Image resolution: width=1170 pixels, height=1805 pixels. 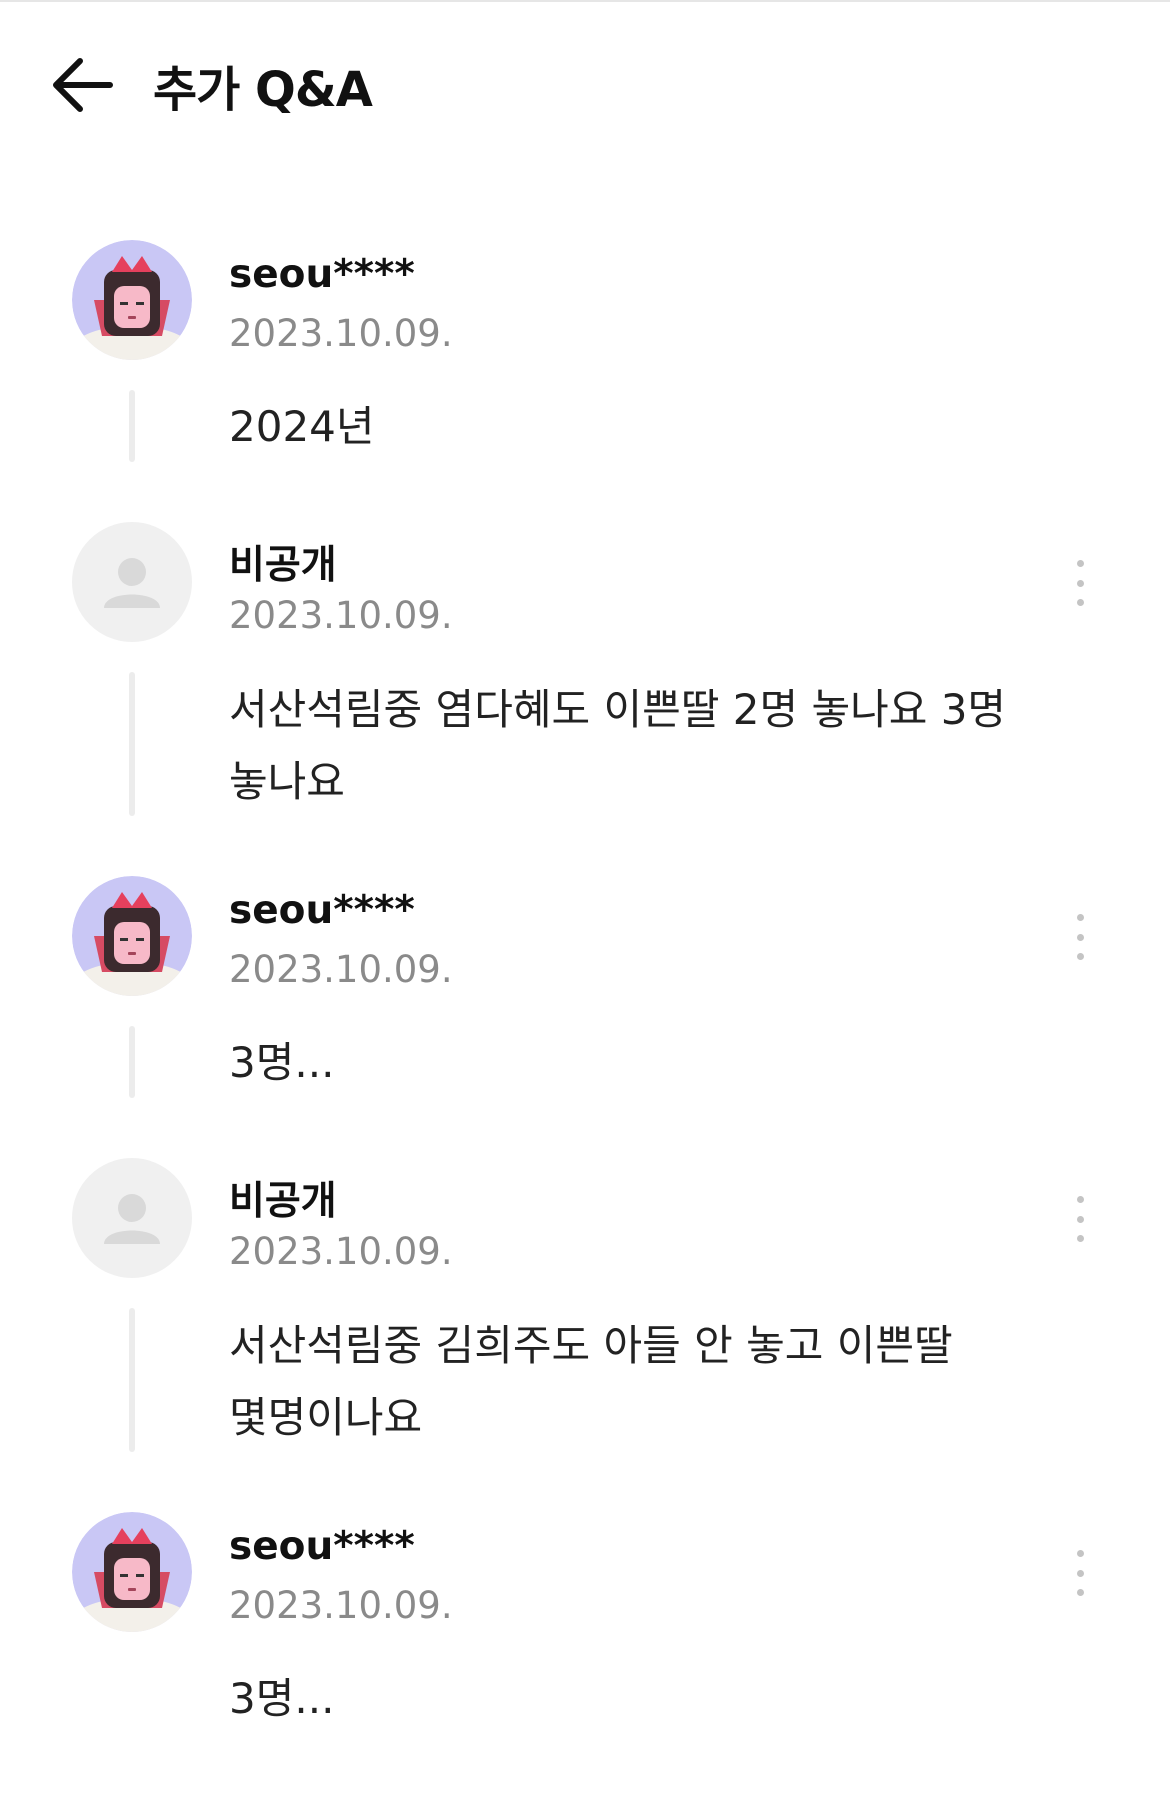 What do you see at coordinates (591, 1381) in the screenshot?
I see `comment-text: 서산석림중 김희주도 아들 안 놓고 이쁜딸 몇명이나요` at bounding box center [591, 1381].